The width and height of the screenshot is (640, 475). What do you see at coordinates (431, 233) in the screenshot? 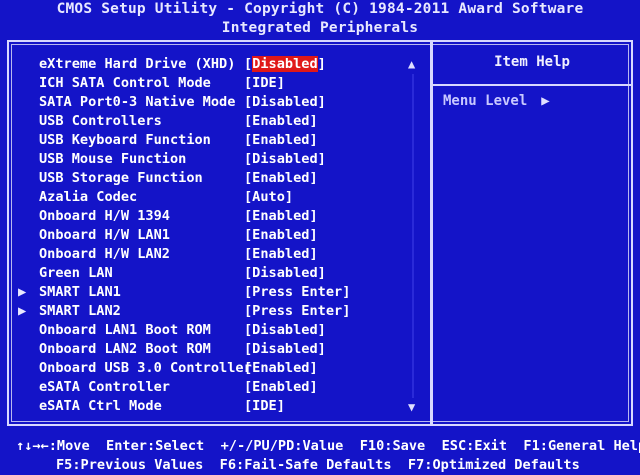
I see `panel-divider` at bounding box center [431, 233].